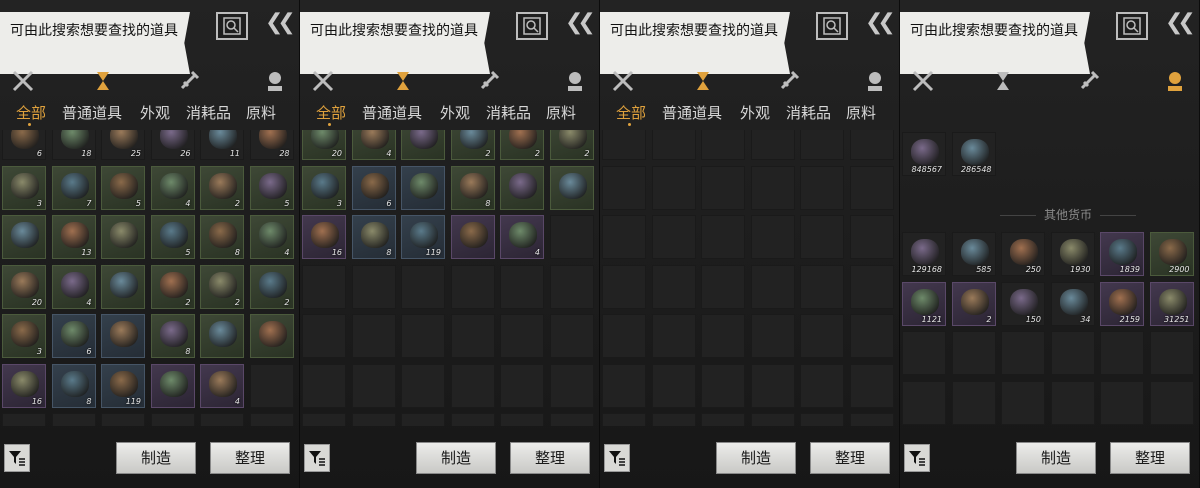 This screenshot has height=488, width=1200. Describe the element at coordinates (331, 112) in the screenshot. I see `tab-0: 全部` at that location.